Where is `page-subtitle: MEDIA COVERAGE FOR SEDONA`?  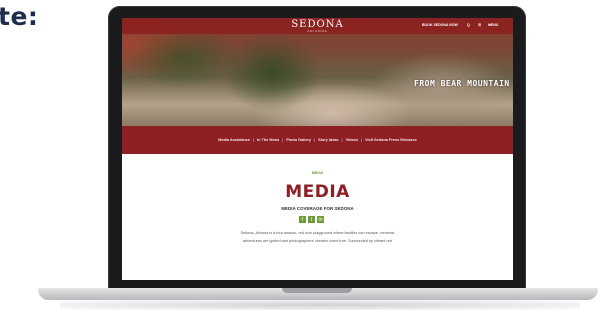
page-subtitle: MEDIA COVERAGE FOR SEDONA is located at coordinates (317, 208).